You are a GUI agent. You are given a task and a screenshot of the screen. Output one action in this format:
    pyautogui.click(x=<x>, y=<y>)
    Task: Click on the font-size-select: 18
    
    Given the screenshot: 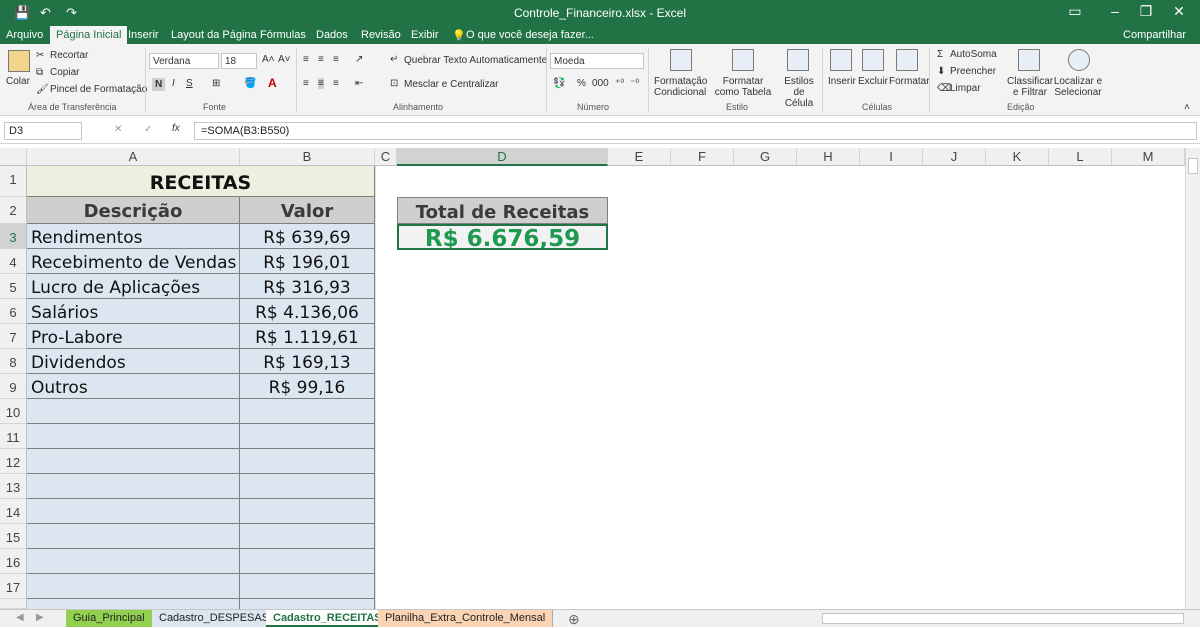 What is the action you would take?
    pyautogui.click(x=239, y=61)
    